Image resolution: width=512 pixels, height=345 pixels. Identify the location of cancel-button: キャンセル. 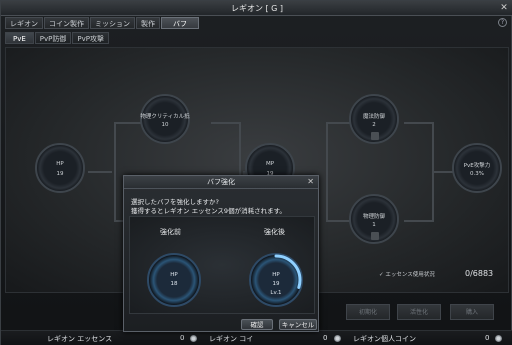
(298, 324).